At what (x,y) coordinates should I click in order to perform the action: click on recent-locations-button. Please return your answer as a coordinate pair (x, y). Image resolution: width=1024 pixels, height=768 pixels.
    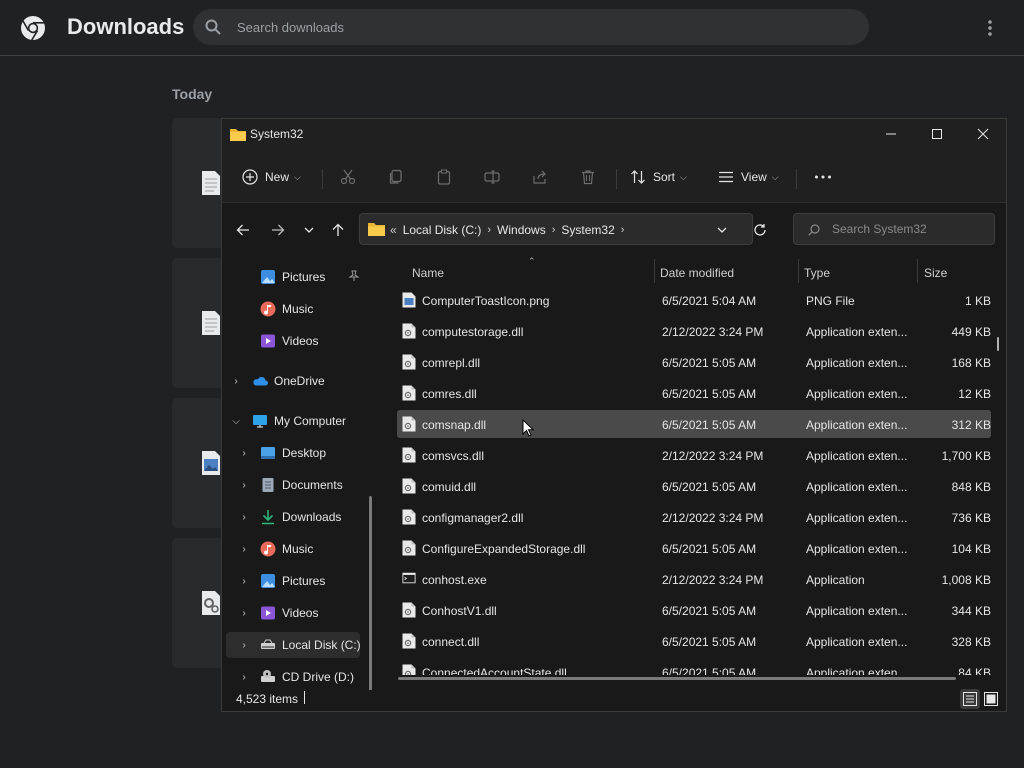
    Looking at the image, I should click on (309, 230).